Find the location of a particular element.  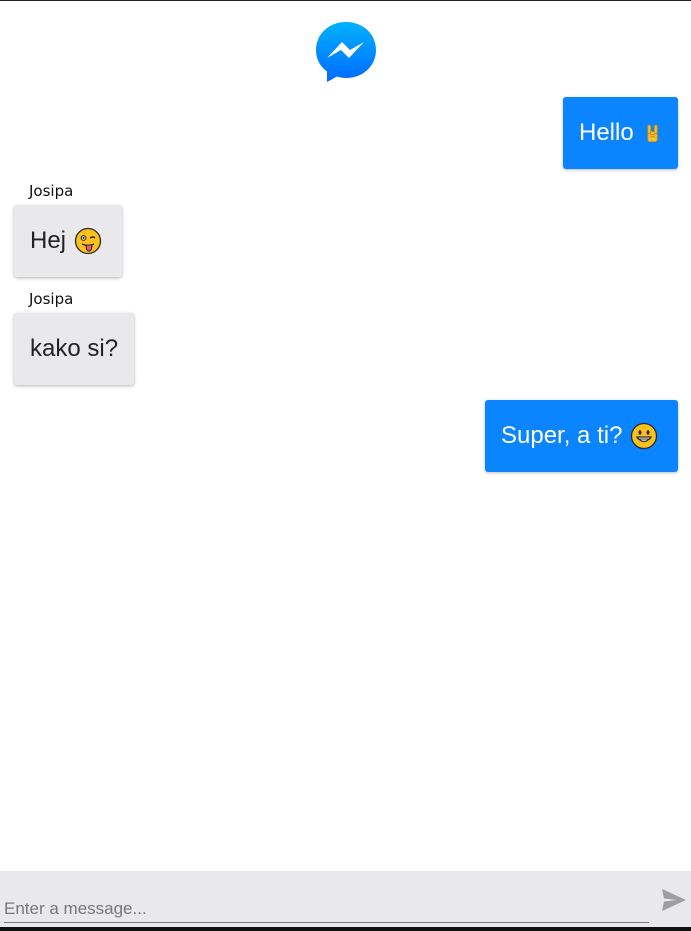

grinning-face-icon is located at coordinates (644, 436).